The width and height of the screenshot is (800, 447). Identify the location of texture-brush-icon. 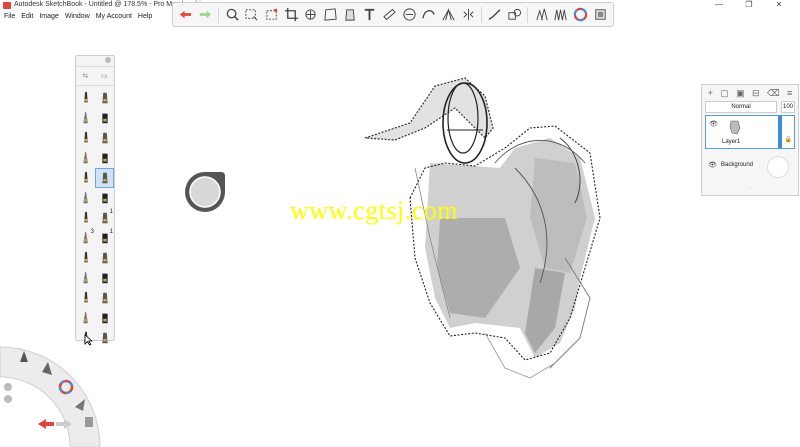
(104, 258).